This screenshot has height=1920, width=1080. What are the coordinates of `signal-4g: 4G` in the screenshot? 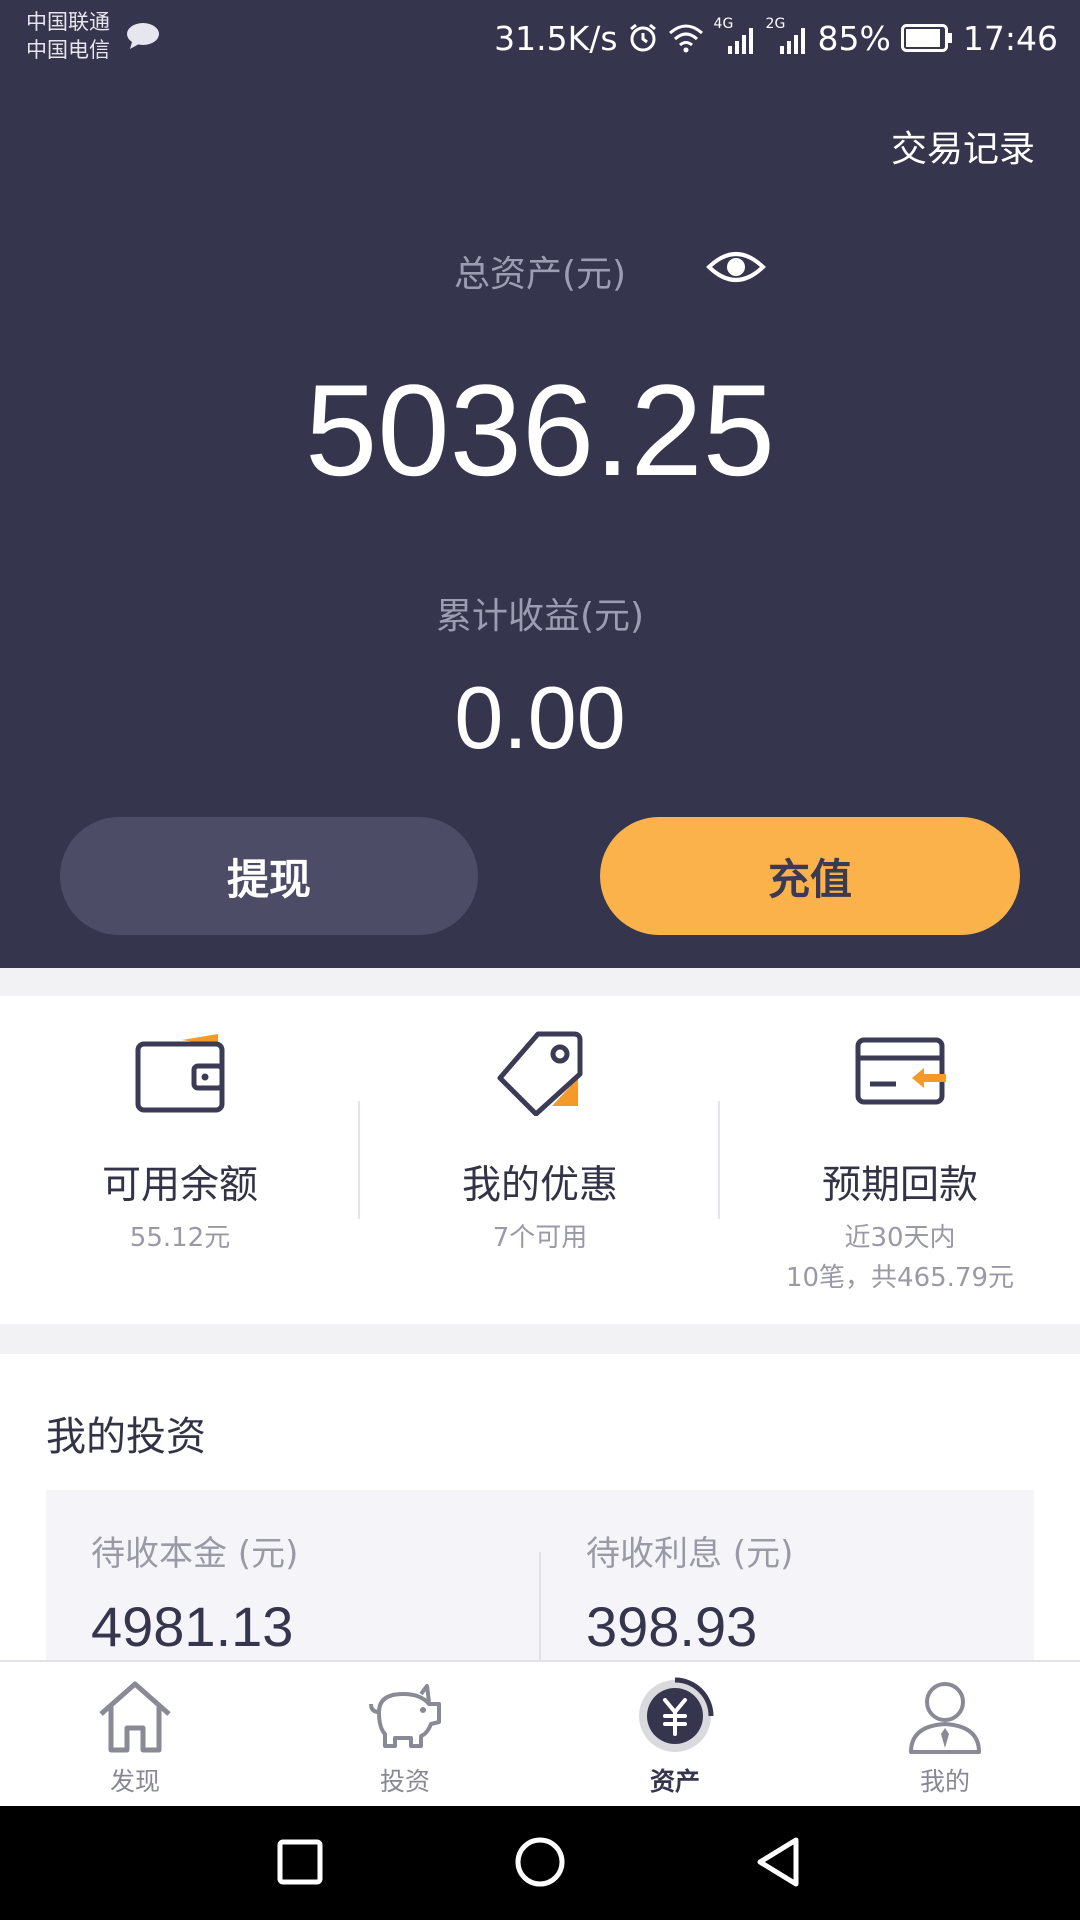 It's located at (735, 36).